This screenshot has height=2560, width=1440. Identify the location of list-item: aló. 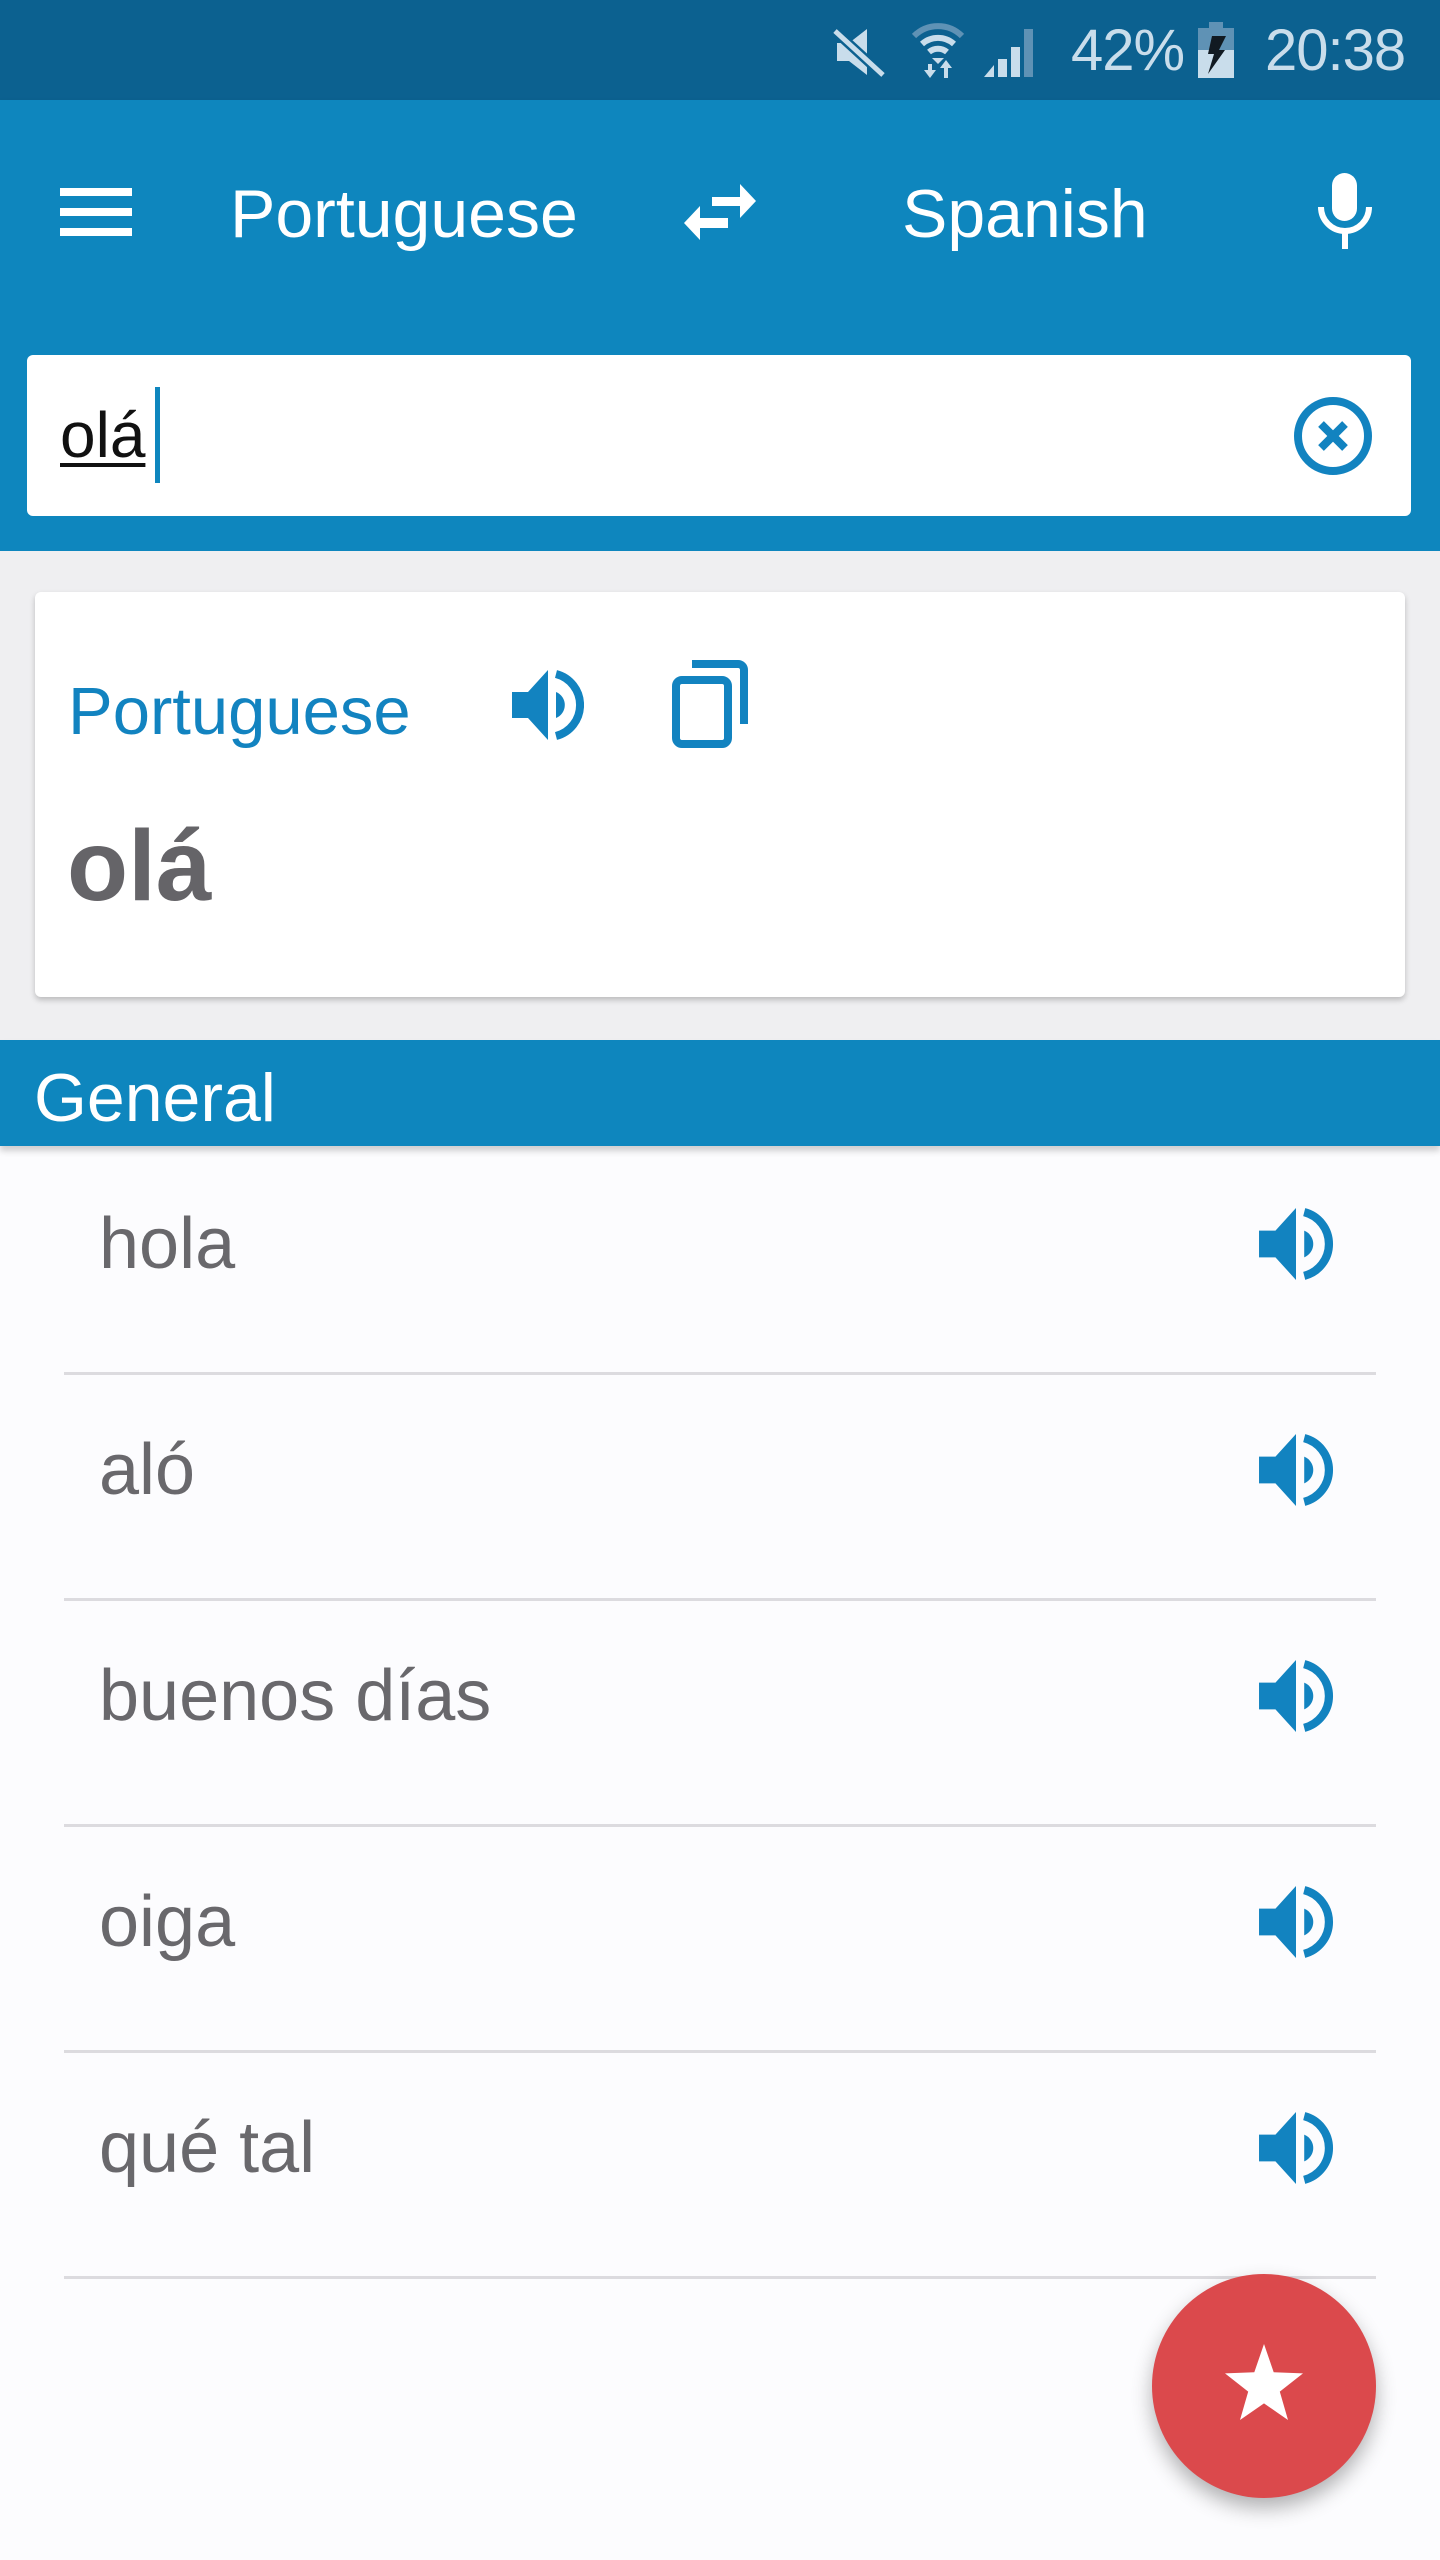
(720, 1488).